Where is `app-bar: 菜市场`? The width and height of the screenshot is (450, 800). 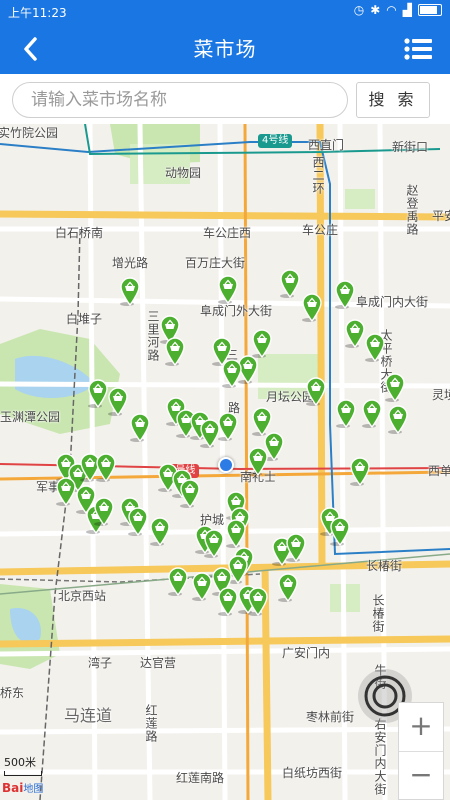
app-bar: 菜市场 is located at coordinates (225, 49).